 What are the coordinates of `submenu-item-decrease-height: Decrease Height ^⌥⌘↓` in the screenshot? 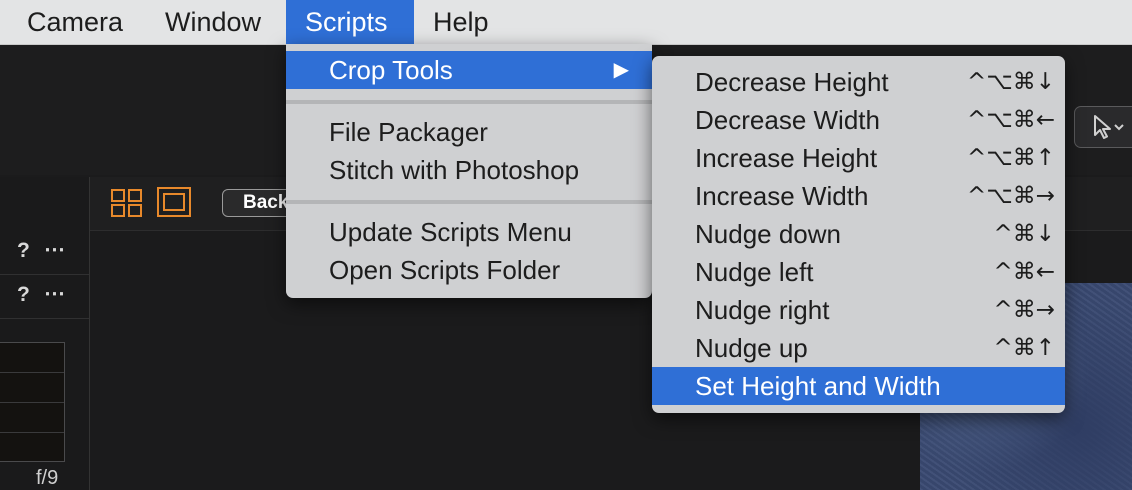 It's located at (858, 82).